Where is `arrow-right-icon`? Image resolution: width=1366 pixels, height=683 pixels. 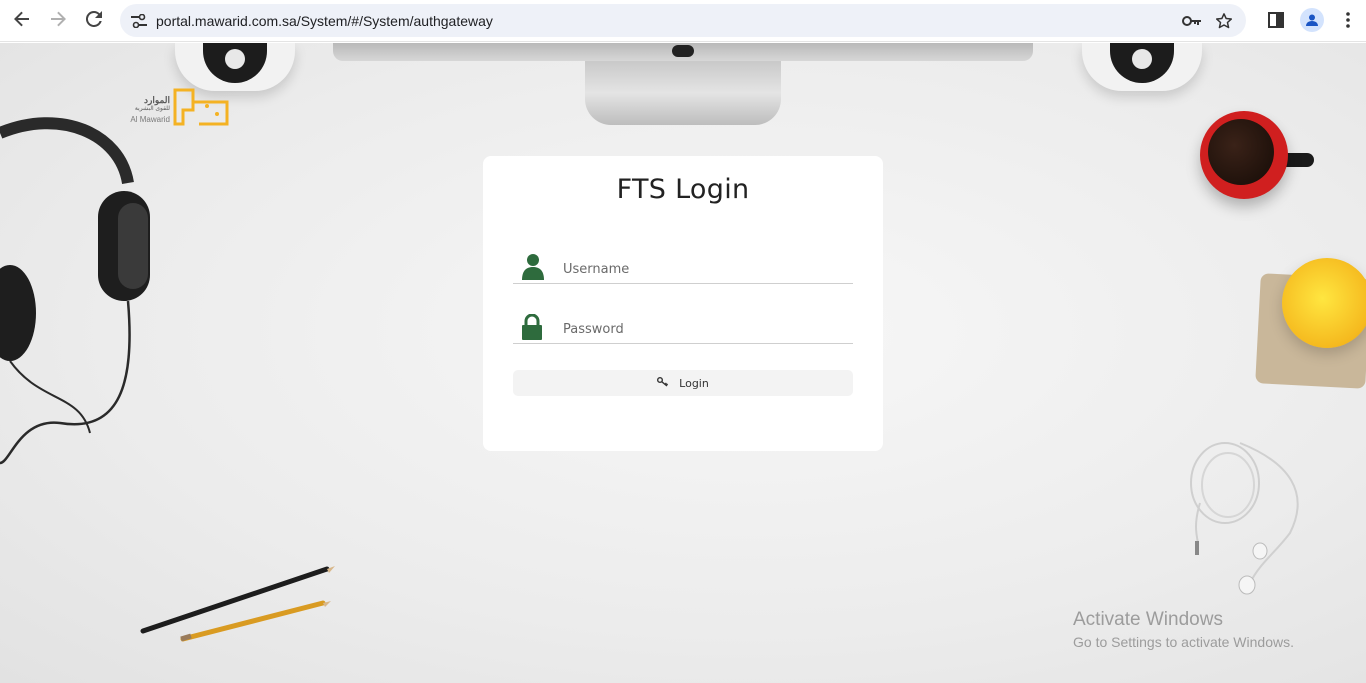
arrow-right-icon is located at coordinates (58, 21).